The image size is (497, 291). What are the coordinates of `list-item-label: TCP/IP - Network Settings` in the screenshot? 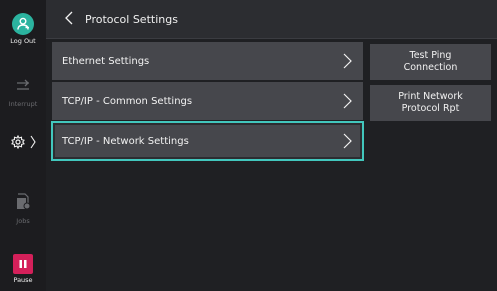 It's located at (125, 141).